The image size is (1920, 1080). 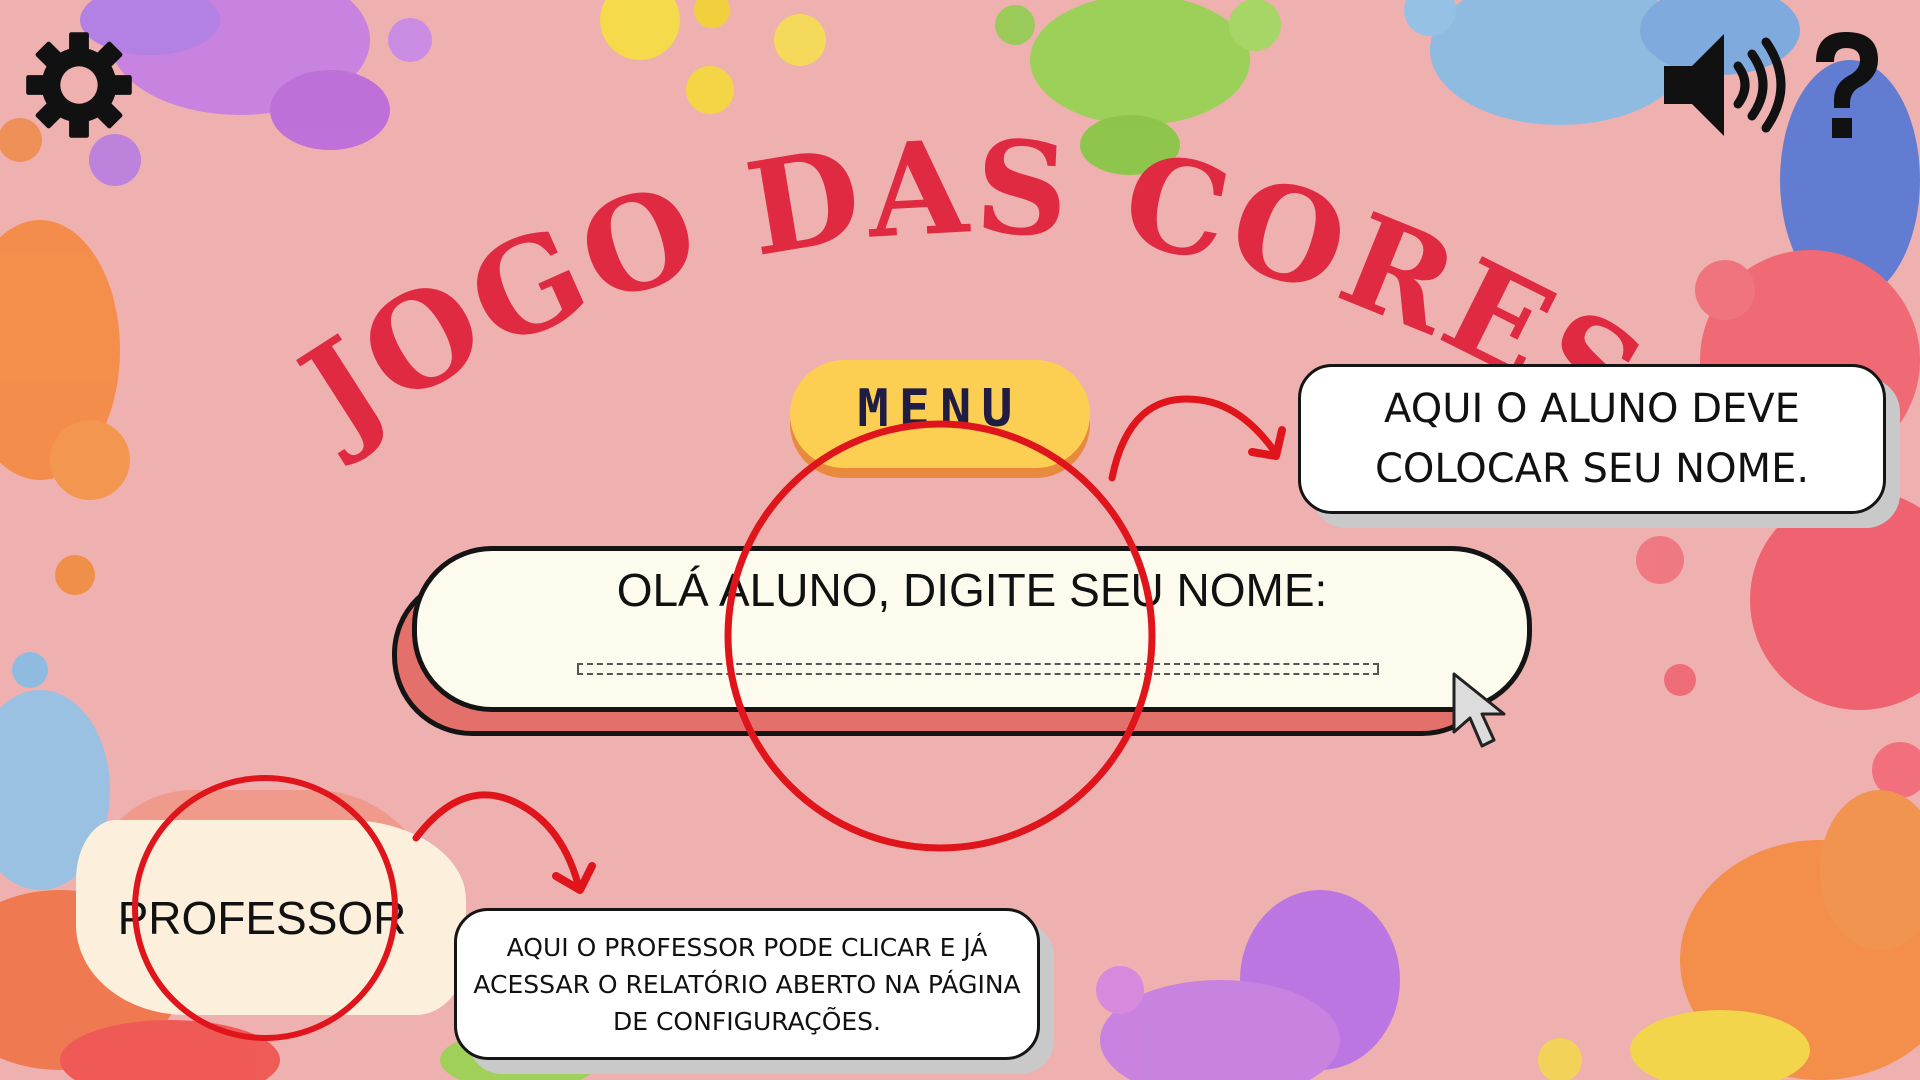 I want to click on question-mark-icon, so click(x=1847, y=85).